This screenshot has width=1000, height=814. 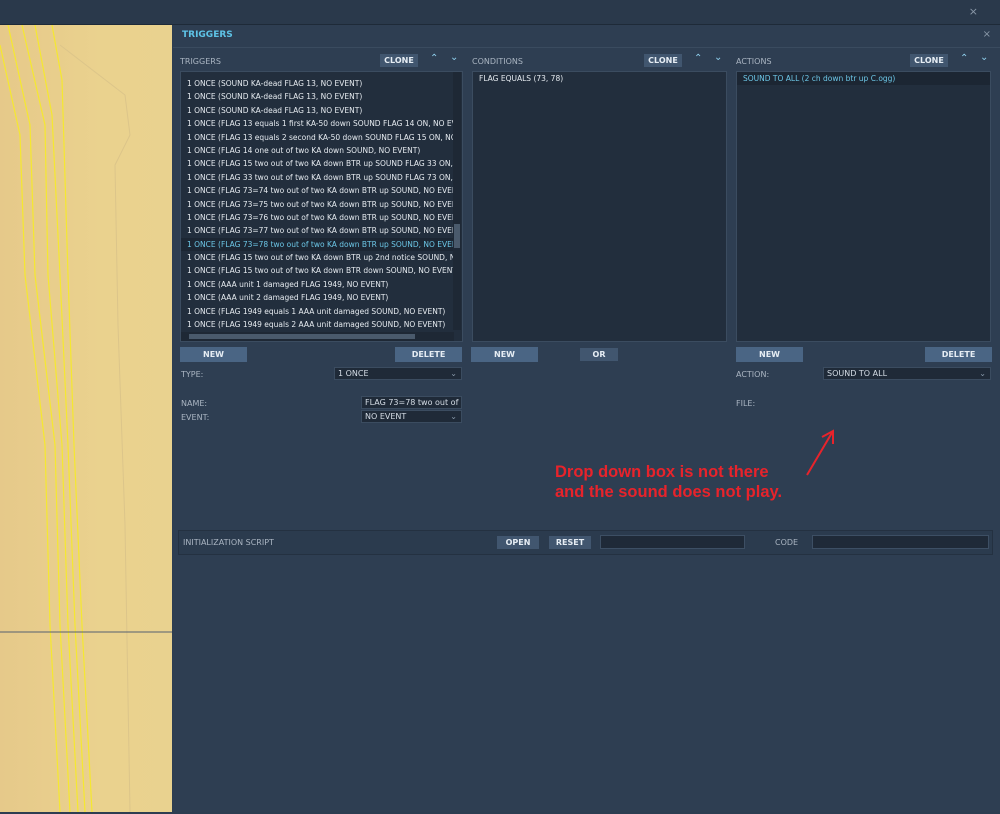 What do you see at coordinates (964, 58) in the screenshot?
I see `actions-move-up-icon: ⌃` at bounding box center [964, 58].